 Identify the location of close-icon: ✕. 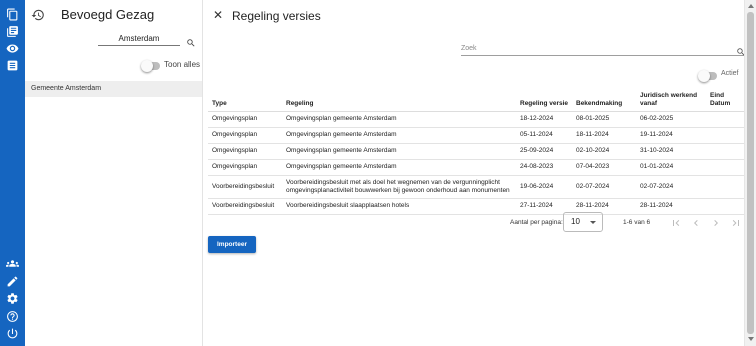
(218, 15).